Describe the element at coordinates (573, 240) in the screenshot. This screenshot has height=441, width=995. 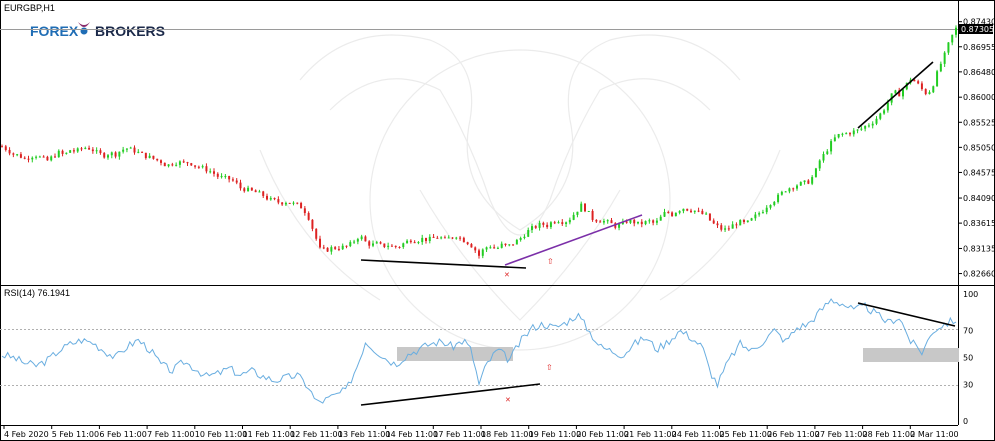
I see `trendline-purple` at that location.